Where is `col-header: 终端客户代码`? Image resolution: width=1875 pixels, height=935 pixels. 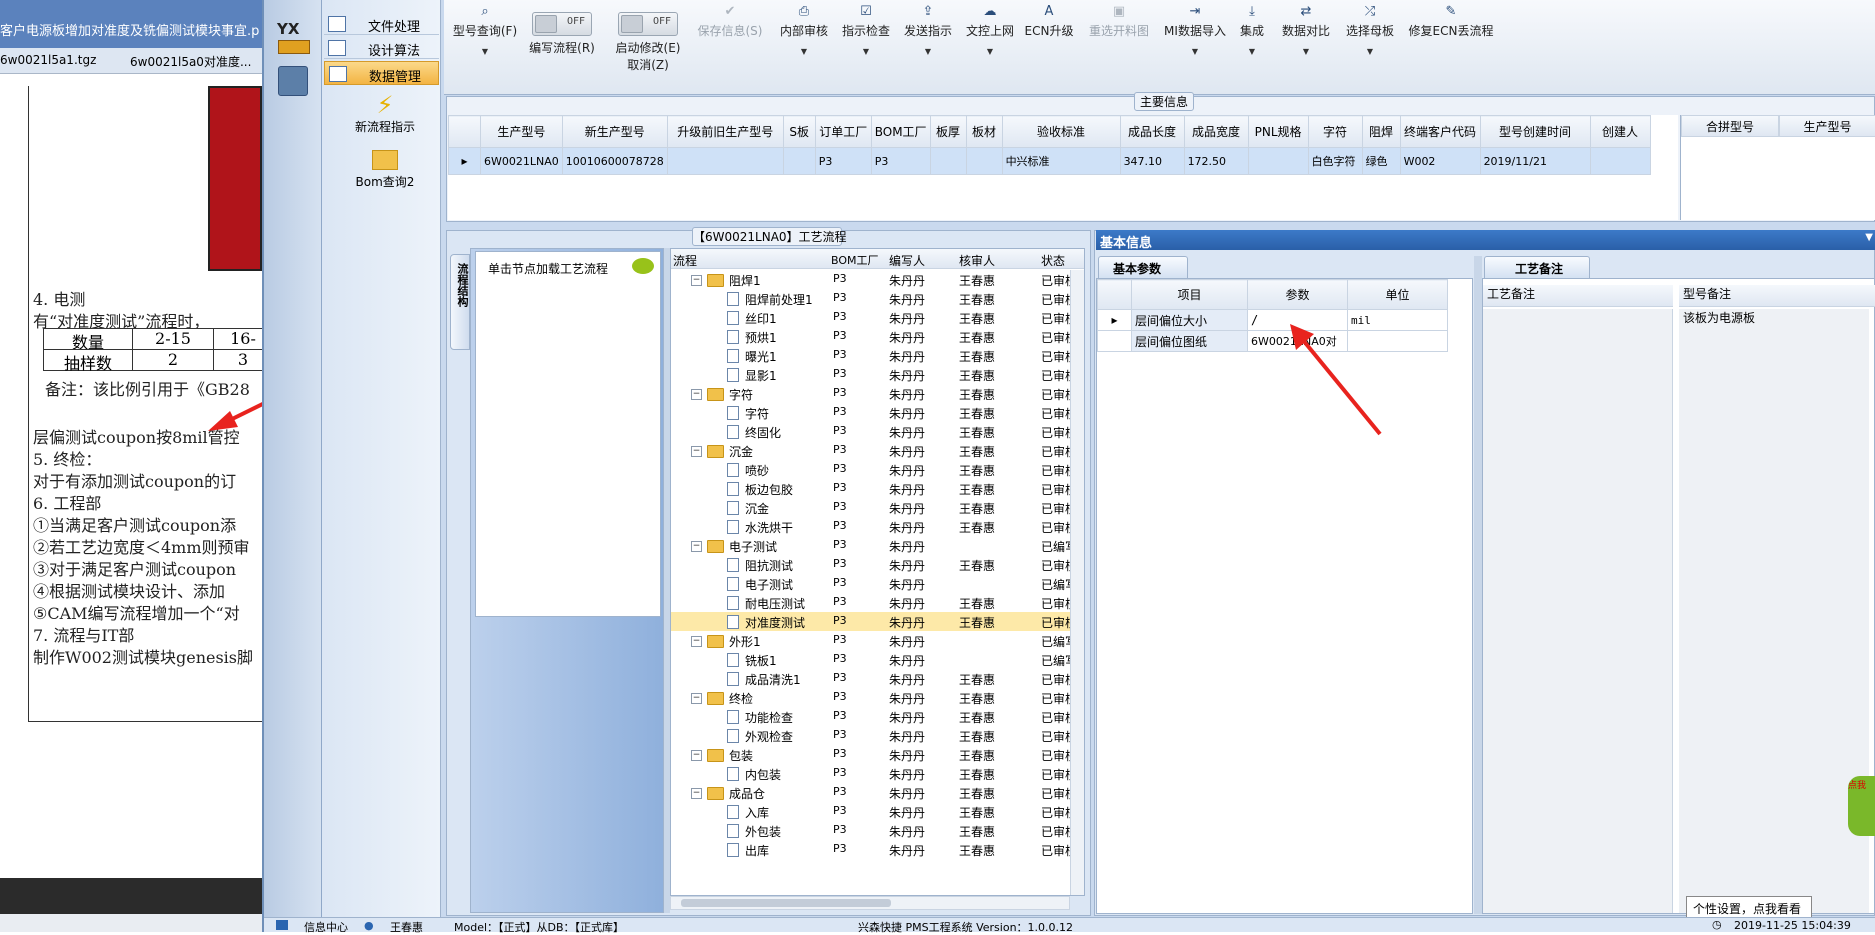
col-header: 终端客户代码 is located at coordinates (1440, 131).